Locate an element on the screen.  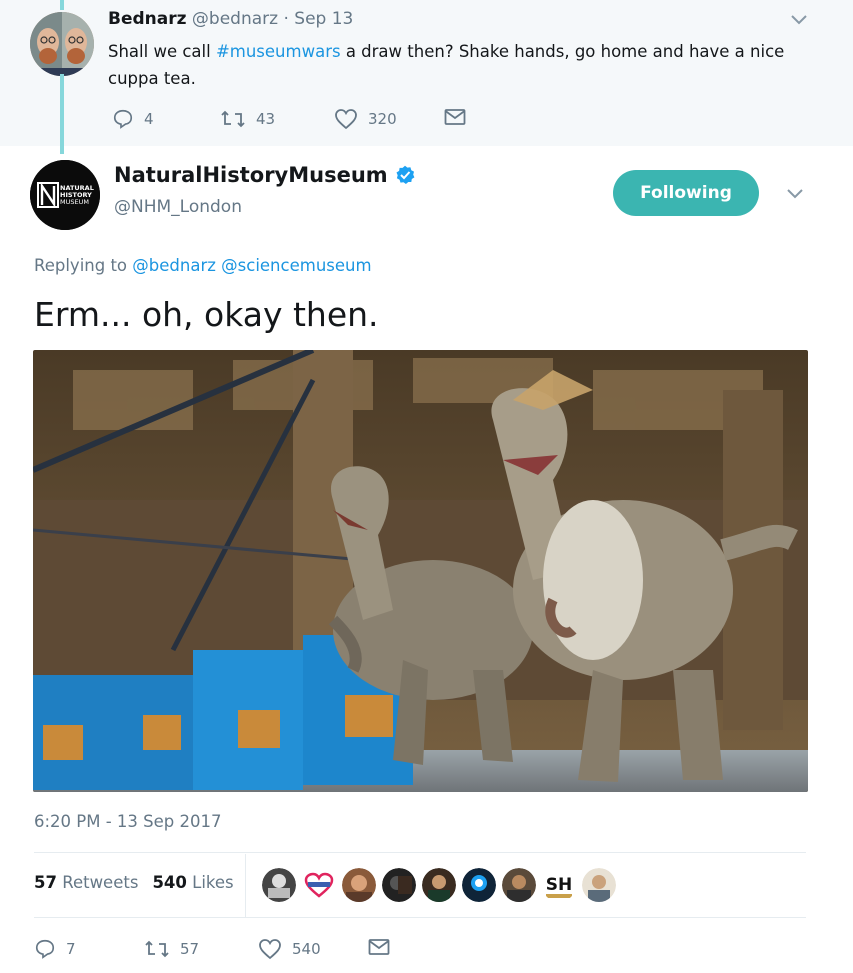
retweet-button: 57 is located at coordinates (171, 949).